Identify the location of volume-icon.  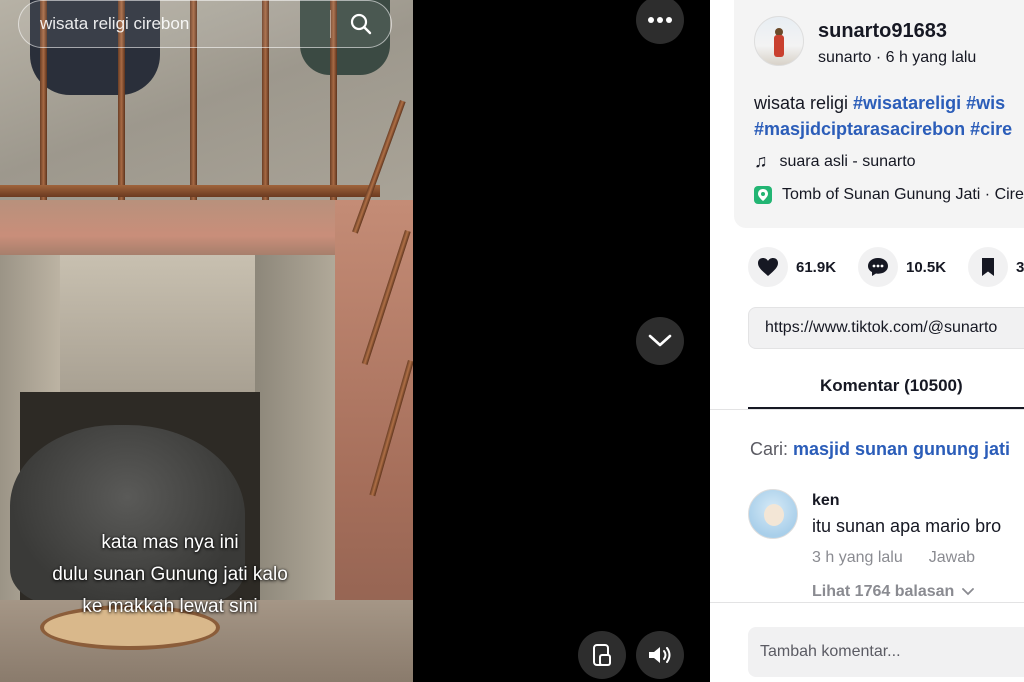
(660, 655).